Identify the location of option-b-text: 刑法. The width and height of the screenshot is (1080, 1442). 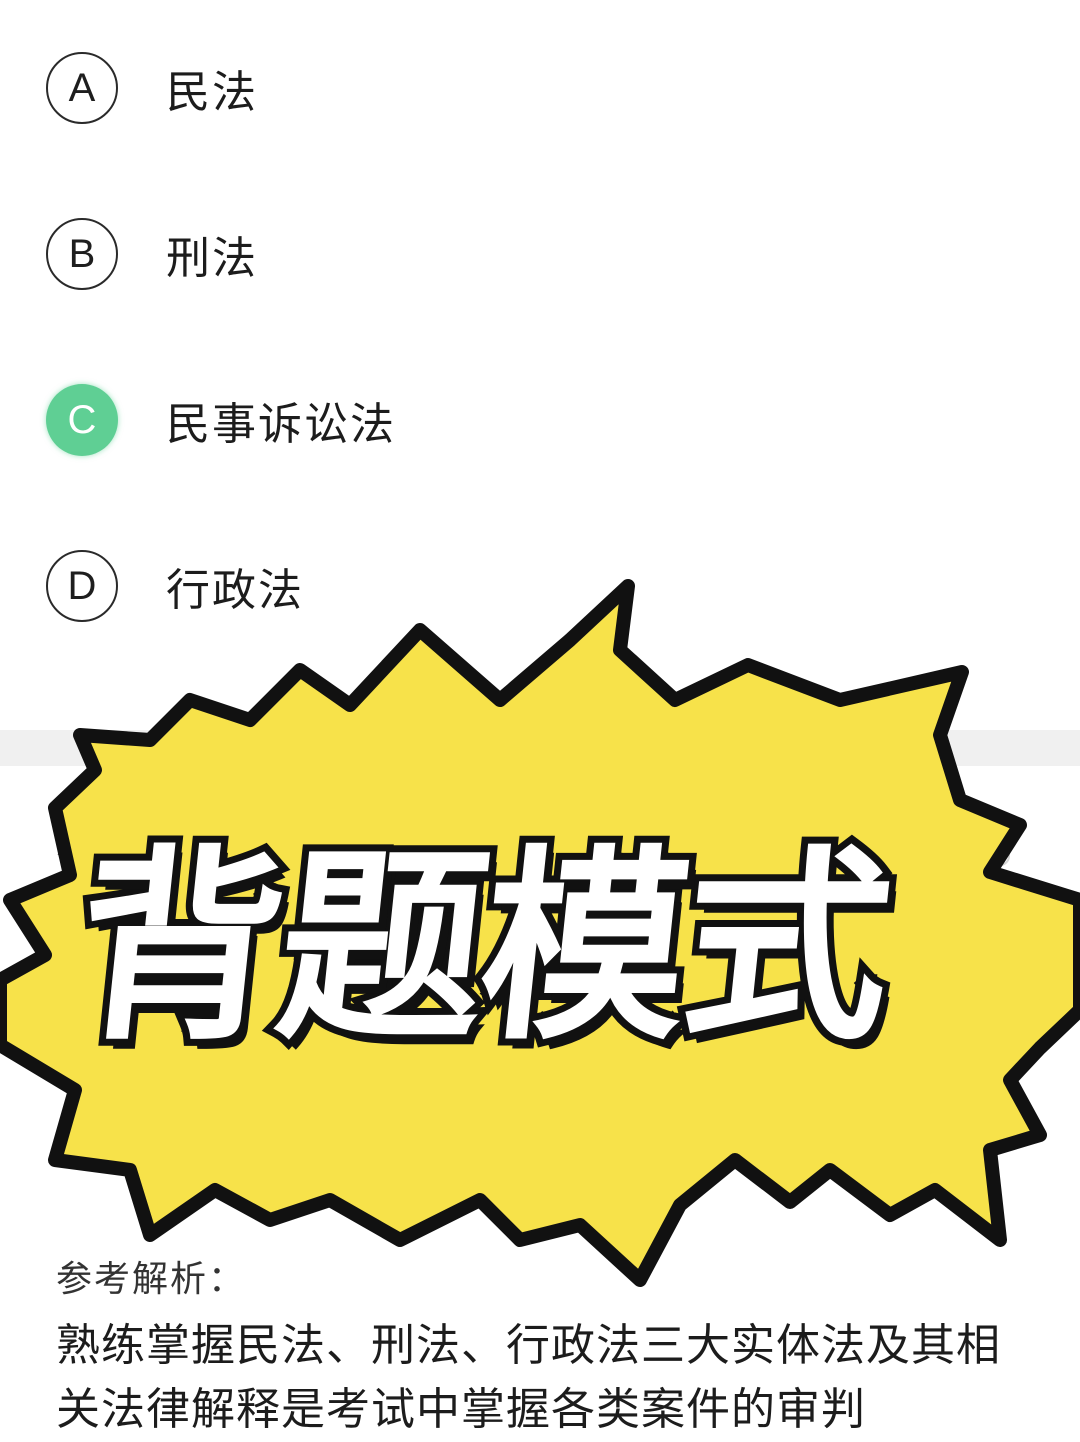
(212, 258).